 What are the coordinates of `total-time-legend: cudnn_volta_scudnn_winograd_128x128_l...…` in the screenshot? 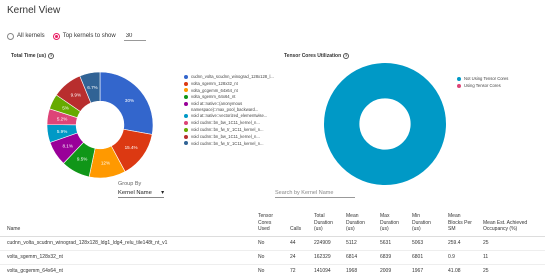 It's located at (230, 110).